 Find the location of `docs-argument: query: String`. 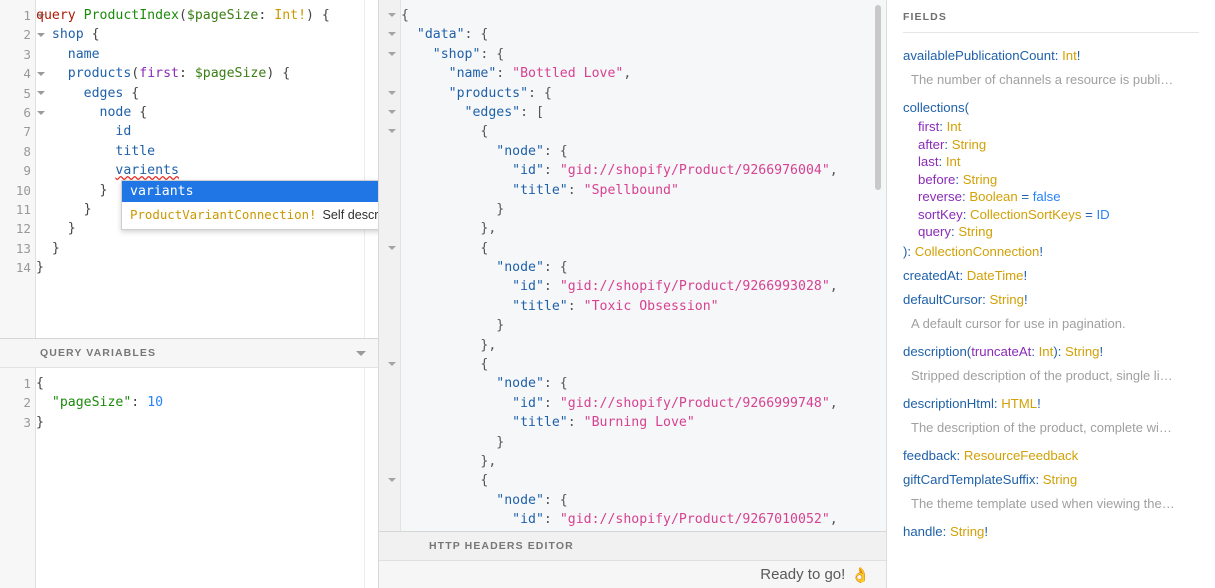

docs-argument: query: String is located at coordinates (1051, 232).